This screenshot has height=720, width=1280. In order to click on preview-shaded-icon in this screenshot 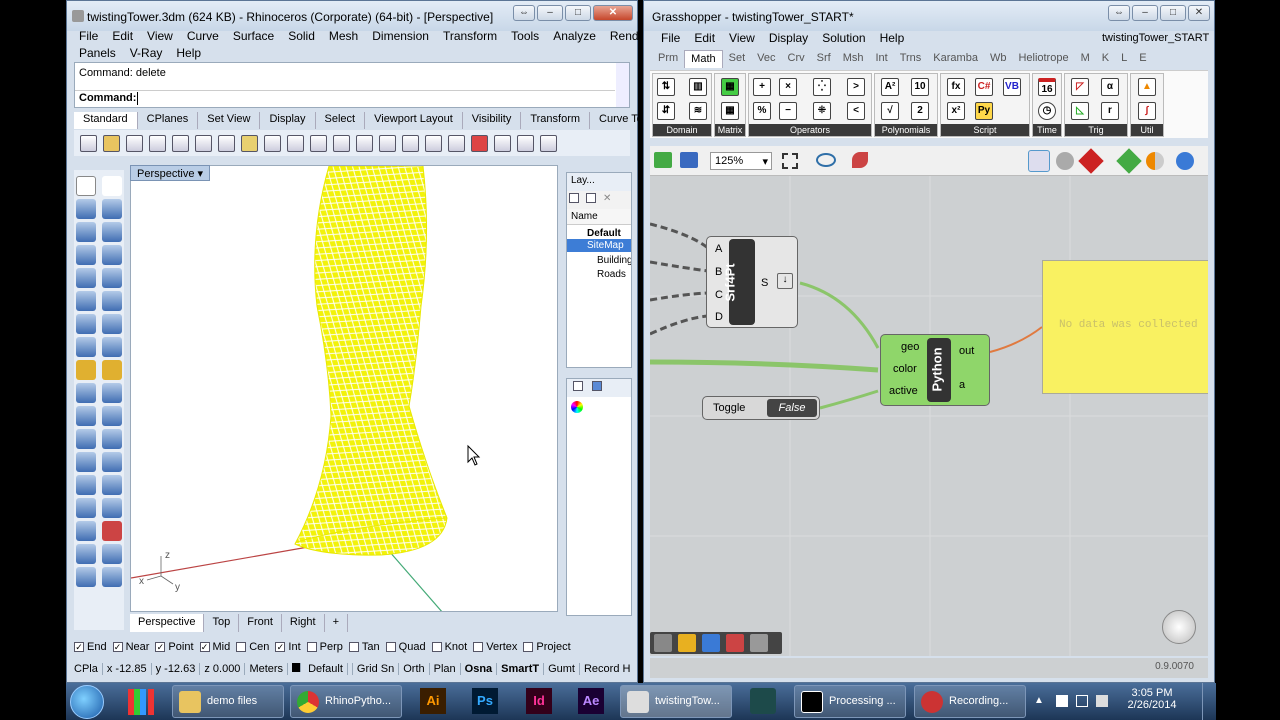, I will do `click(1065, 161)`.